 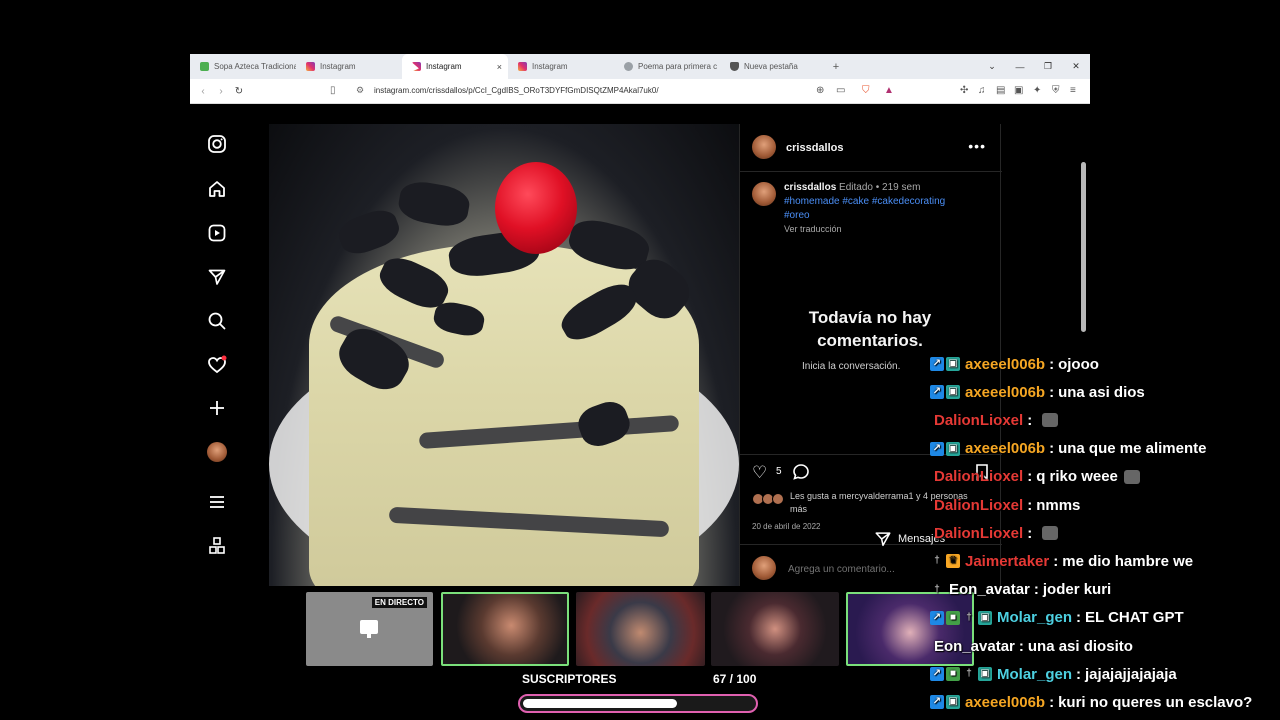 I want to click on vpn-icon: ⛨, so click(x=1056, y=90).